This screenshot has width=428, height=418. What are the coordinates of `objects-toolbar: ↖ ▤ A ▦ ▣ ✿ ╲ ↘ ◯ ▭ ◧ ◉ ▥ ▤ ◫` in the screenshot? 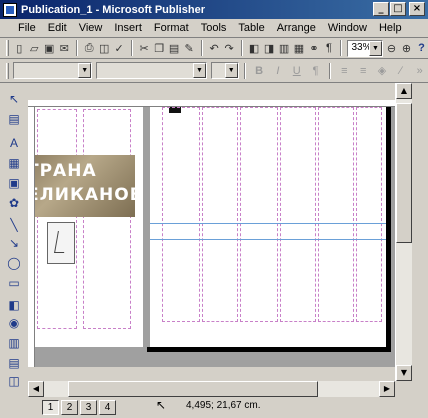 It's located at (14, 240).